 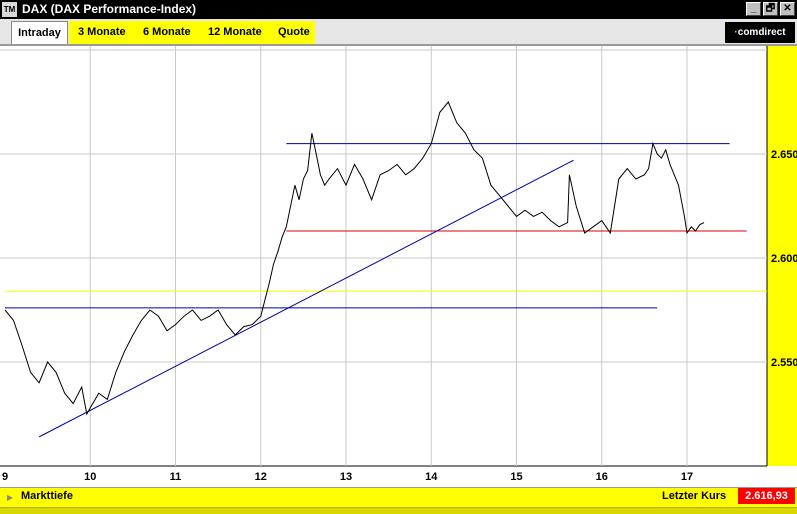 What do you see at coordinates (398, 9) in the screenshot?
I see `title-bar: TM DAX (DAX Performance-Index) _ 🗗 ✕` at bounding box center [398, 9].